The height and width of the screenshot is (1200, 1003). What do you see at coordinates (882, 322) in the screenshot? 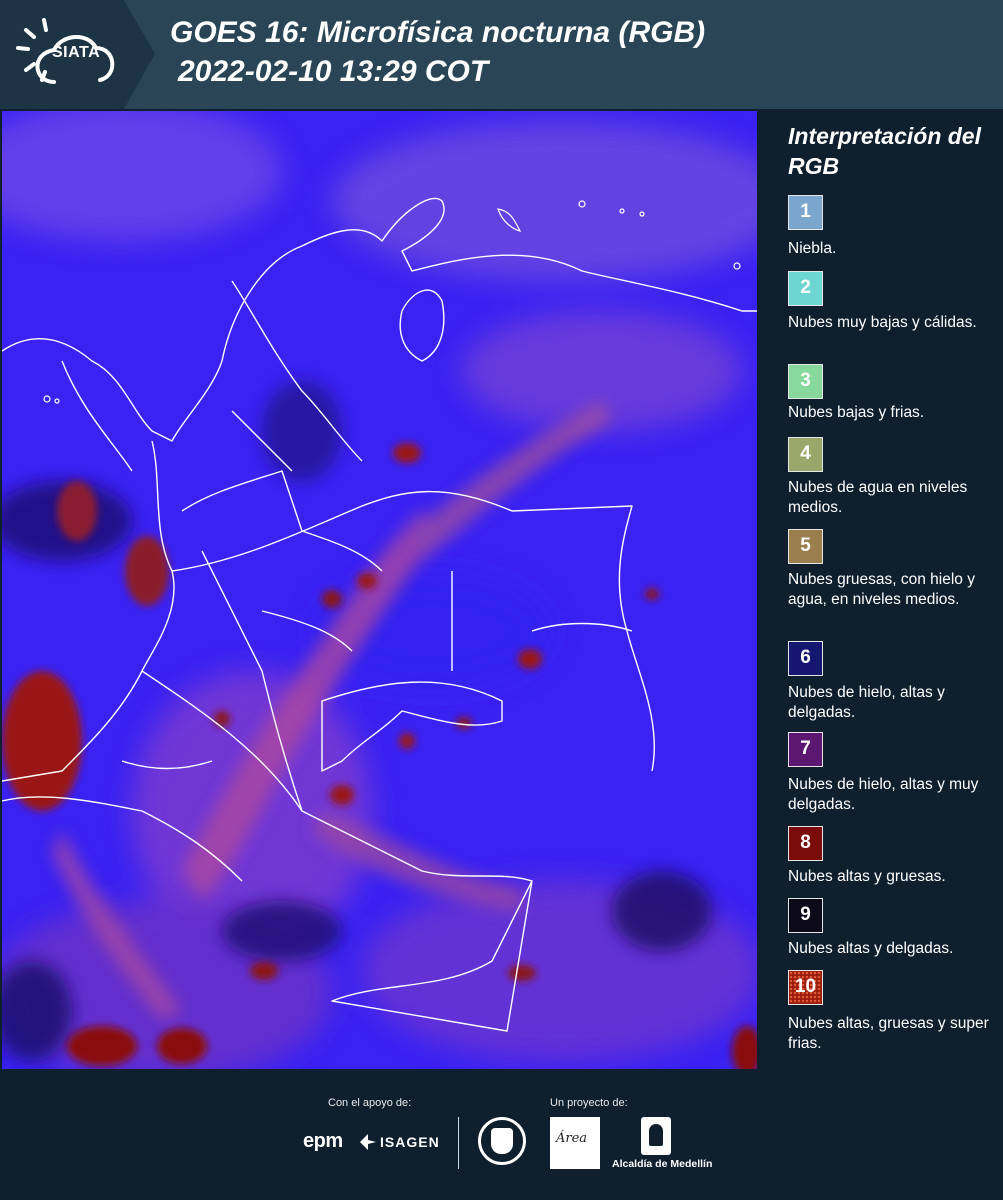
I see `legend-label-2: Nubes muy bajas y cálidas.` at bounding box center [882, 322].